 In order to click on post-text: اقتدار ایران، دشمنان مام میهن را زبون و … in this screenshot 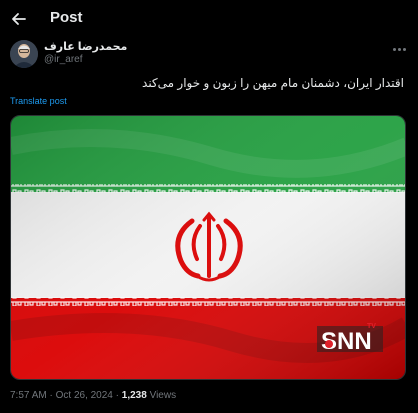, I will do `click(273, 83)`.